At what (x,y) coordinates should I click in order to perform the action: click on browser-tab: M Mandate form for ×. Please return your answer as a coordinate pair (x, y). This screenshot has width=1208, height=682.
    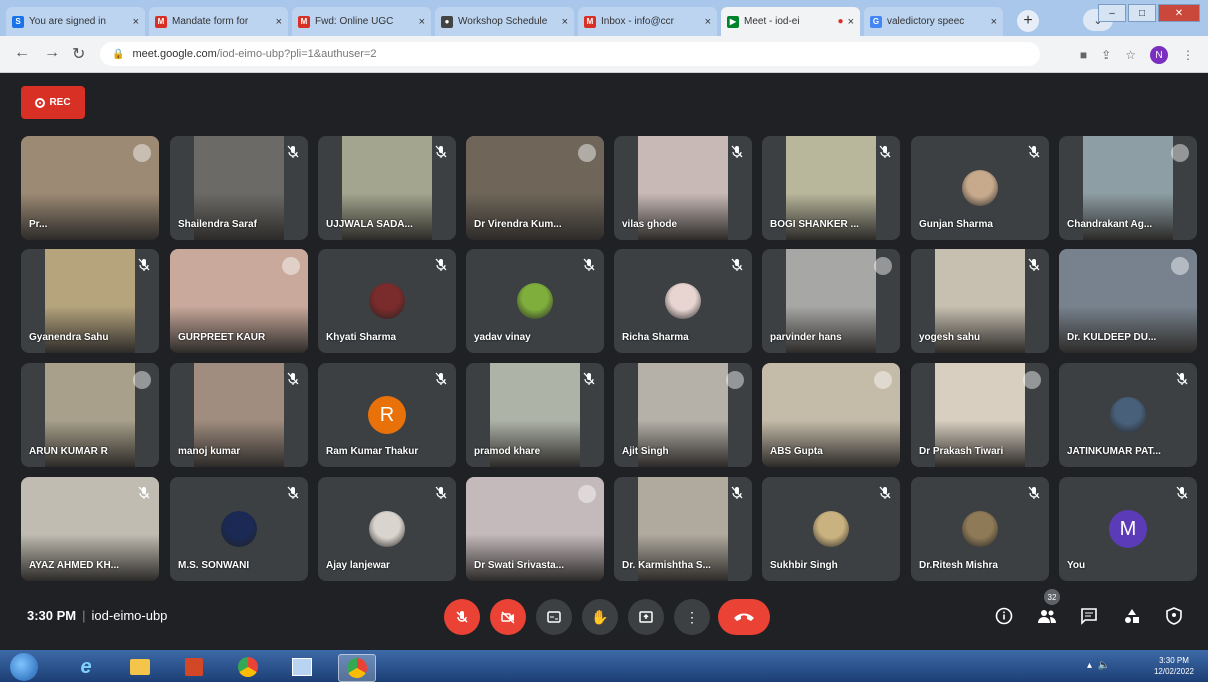
    Looking at the image, I should click on (218, 21).